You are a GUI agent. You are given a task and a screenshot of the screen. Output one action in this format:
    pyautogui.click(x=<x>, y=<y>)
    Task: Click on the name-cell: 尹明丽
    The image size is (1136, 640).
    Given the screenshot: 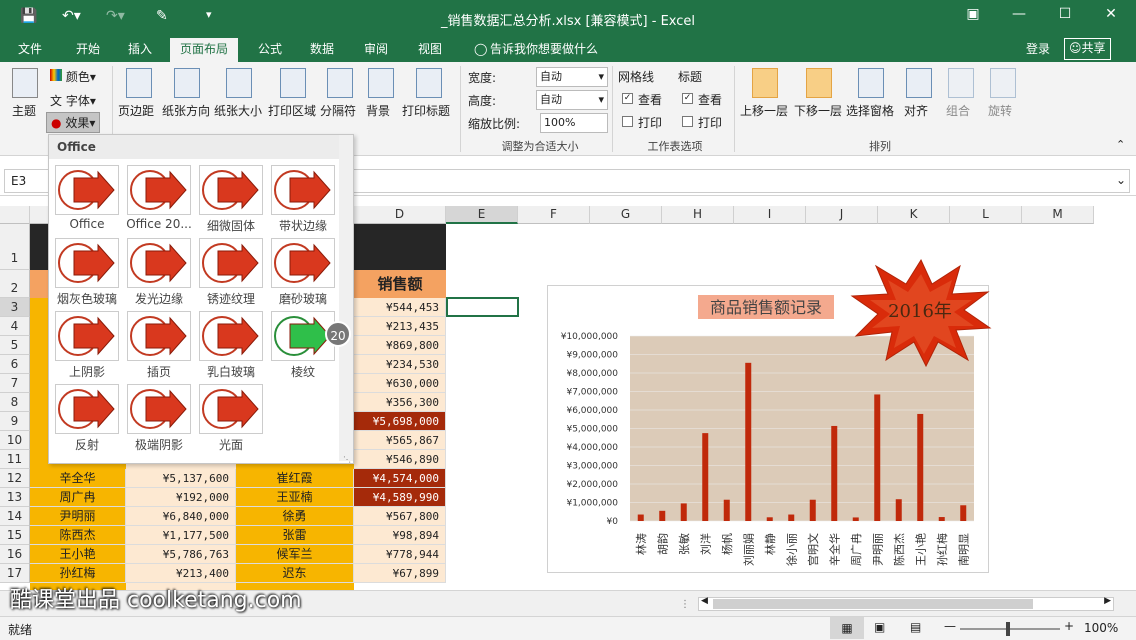 What is the action you would take?
    pyautogui.click(x=78, y=516)
    